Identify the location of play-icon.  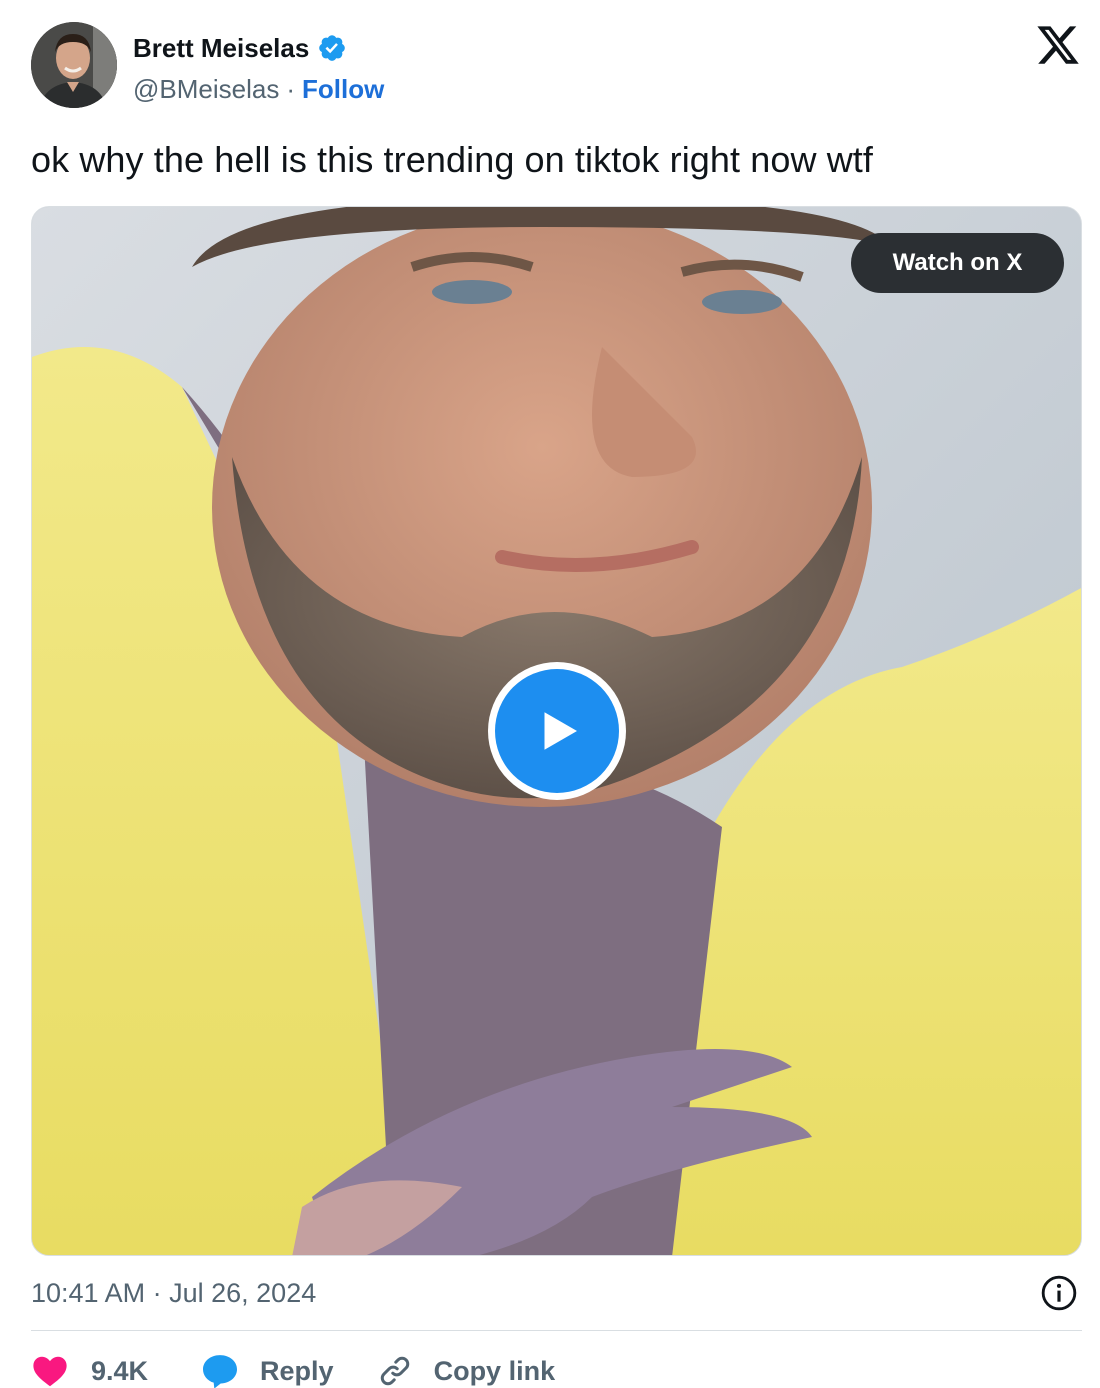
(560, 731).